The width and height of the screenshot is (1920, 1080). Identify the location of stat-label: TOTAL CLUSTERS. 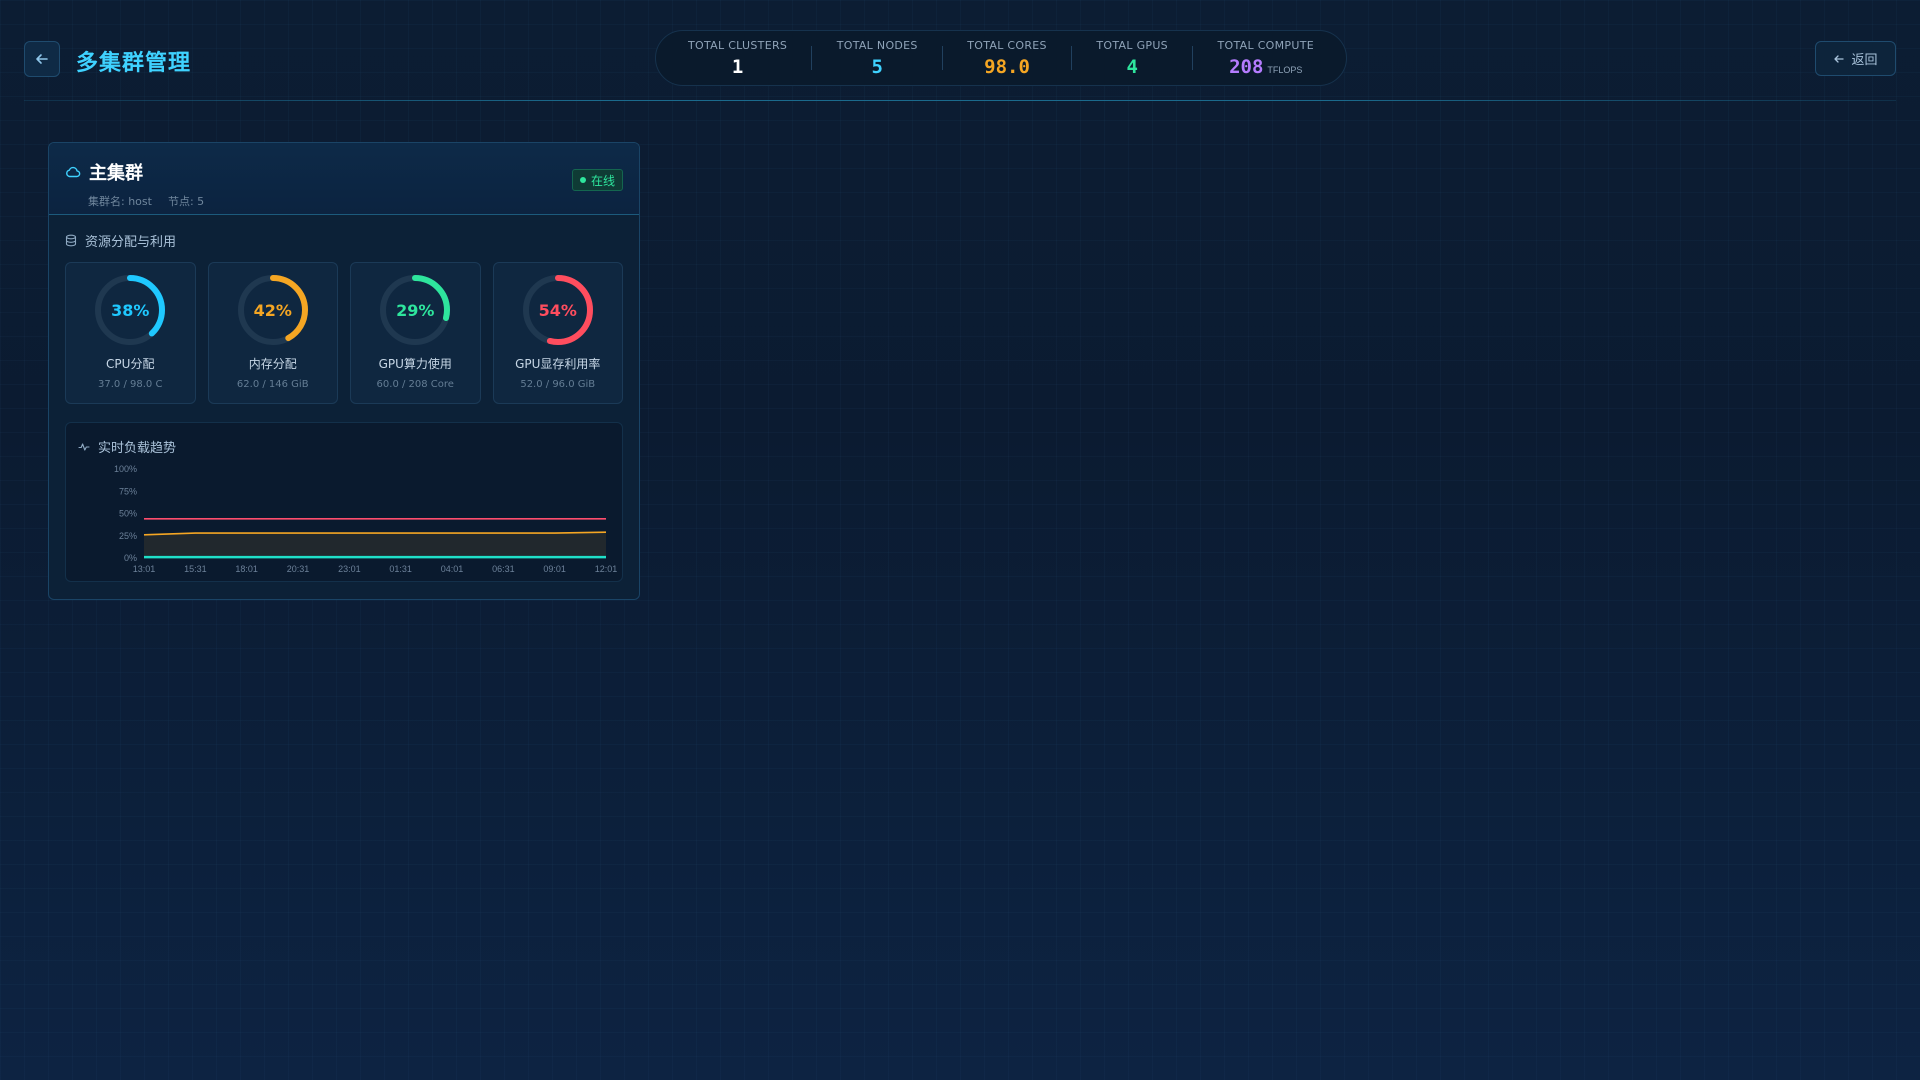
(738, 45).